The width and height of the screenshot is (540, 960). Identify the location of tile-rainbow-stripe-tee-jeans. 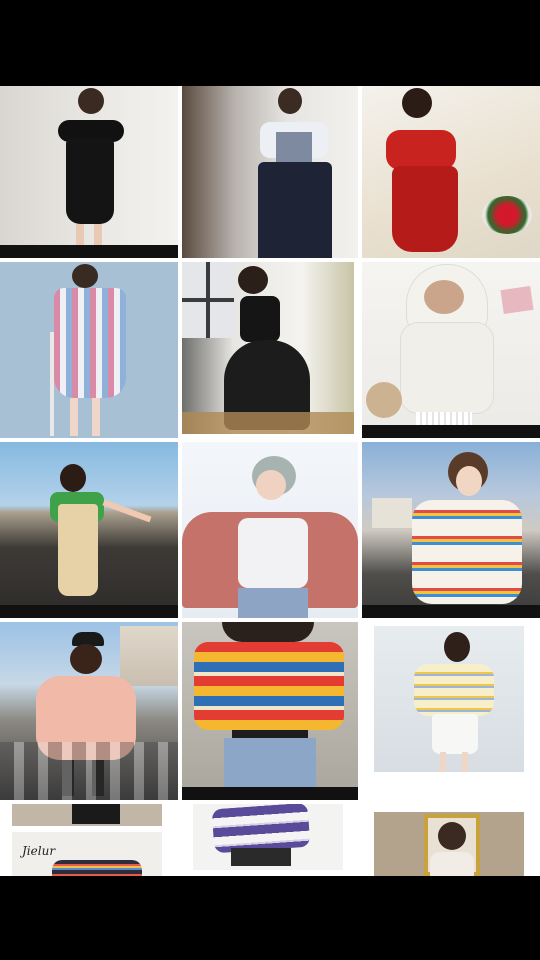
(270, 711).